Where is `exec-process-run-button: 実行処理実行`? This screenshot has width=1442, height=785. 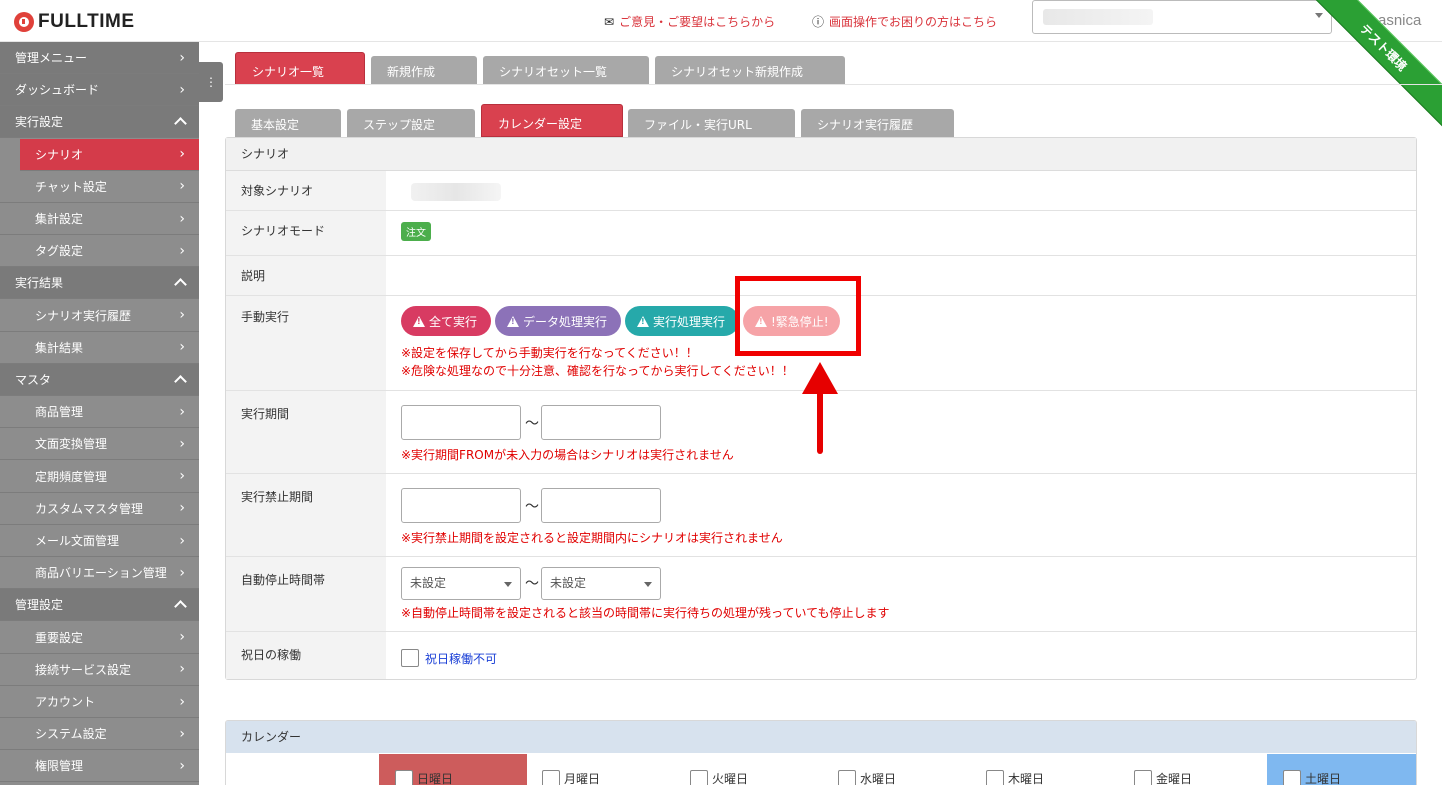
exec-process-run-button: 実行処理実行 is located at coordinates (682, 321).